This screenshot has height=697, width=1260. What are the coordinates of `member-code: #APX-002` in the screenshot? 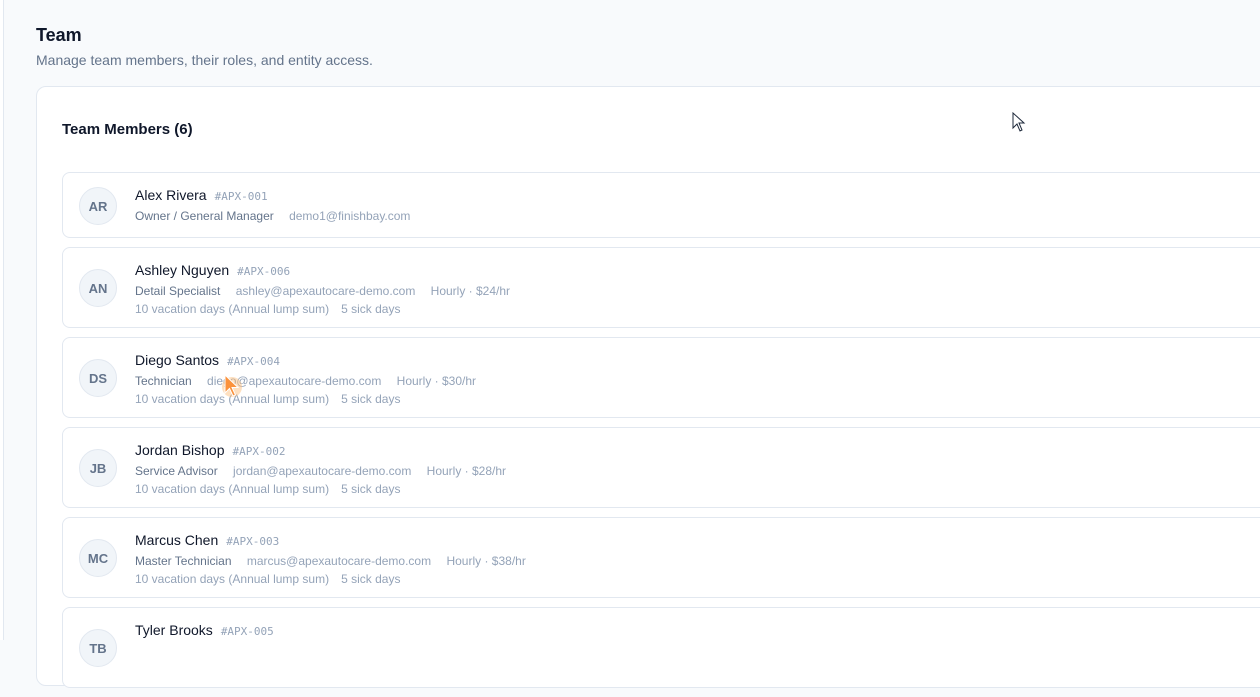 It's located at (259, 451).